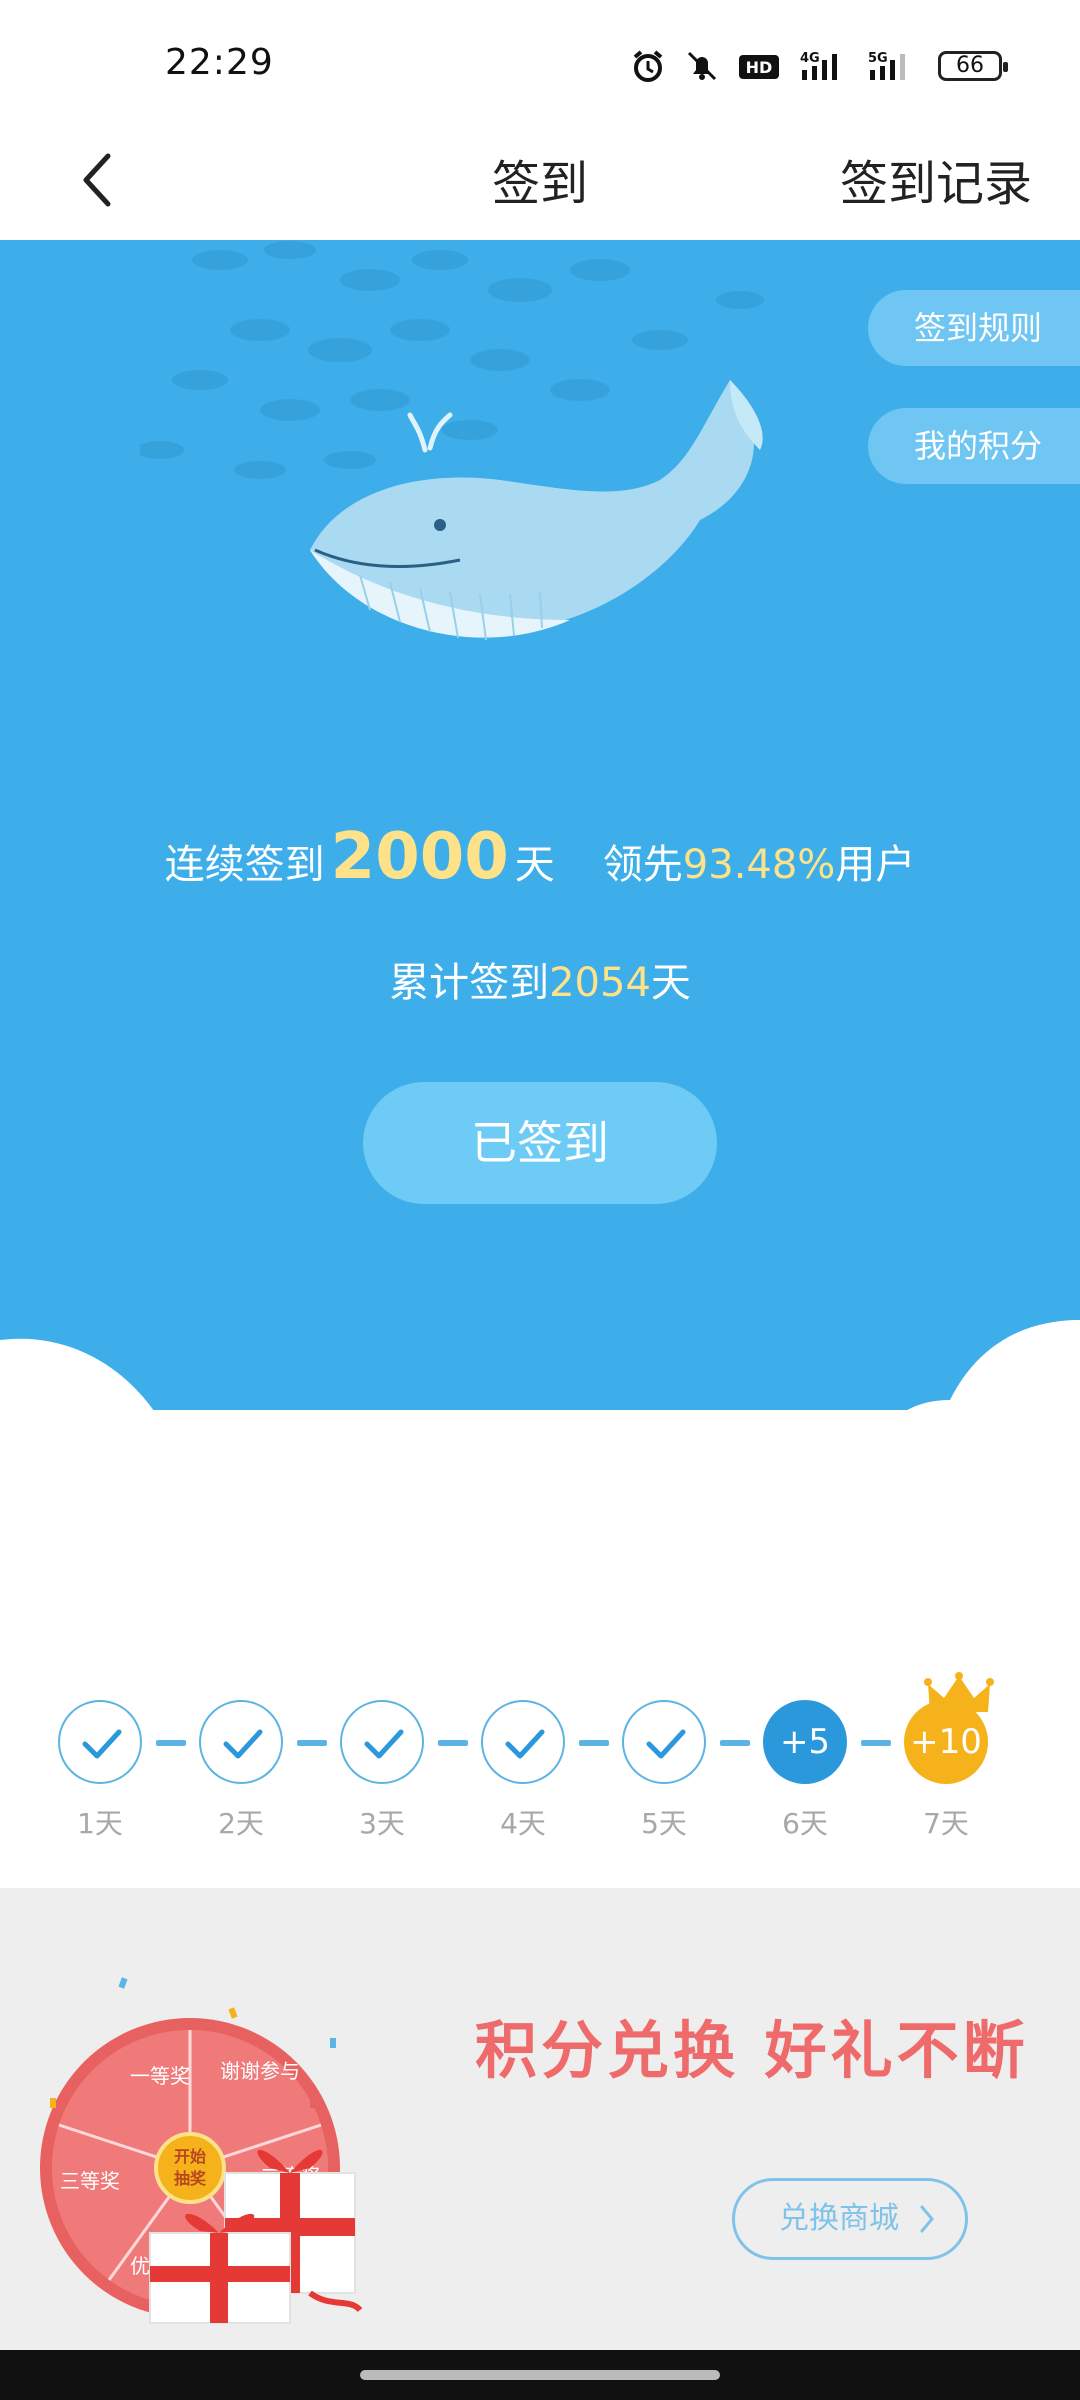  Describe the element at coordinates (534, 865) in the screenshot. I see `streak-unit: 天` at that location.